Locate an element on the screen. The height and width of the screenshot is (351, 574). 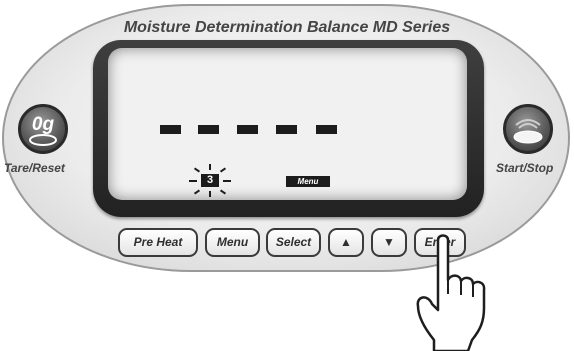
weighing-pan-icon is located at coordinates (528, 131).